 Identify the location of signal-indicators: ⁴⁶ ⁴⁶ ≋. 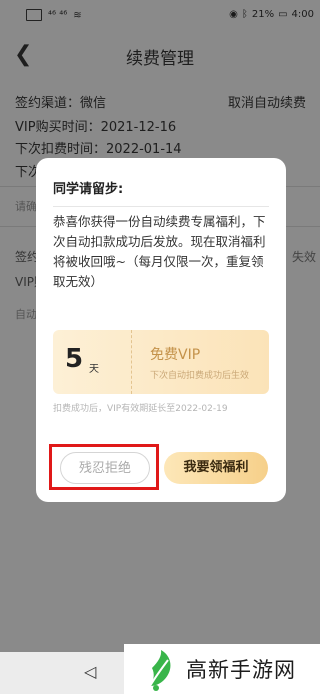
(54, 15).